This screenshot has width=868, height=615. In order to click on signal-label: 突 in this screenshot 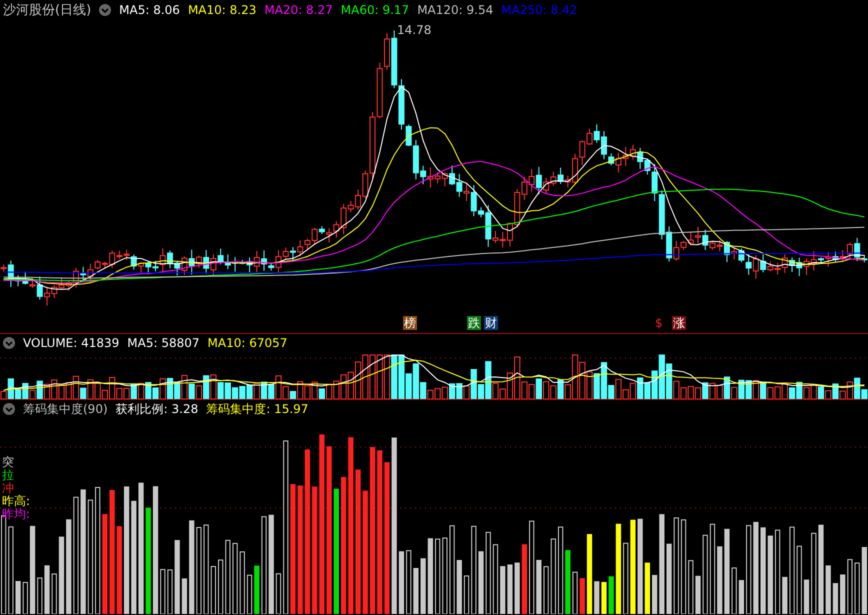, I will do `click(8, 462)`.